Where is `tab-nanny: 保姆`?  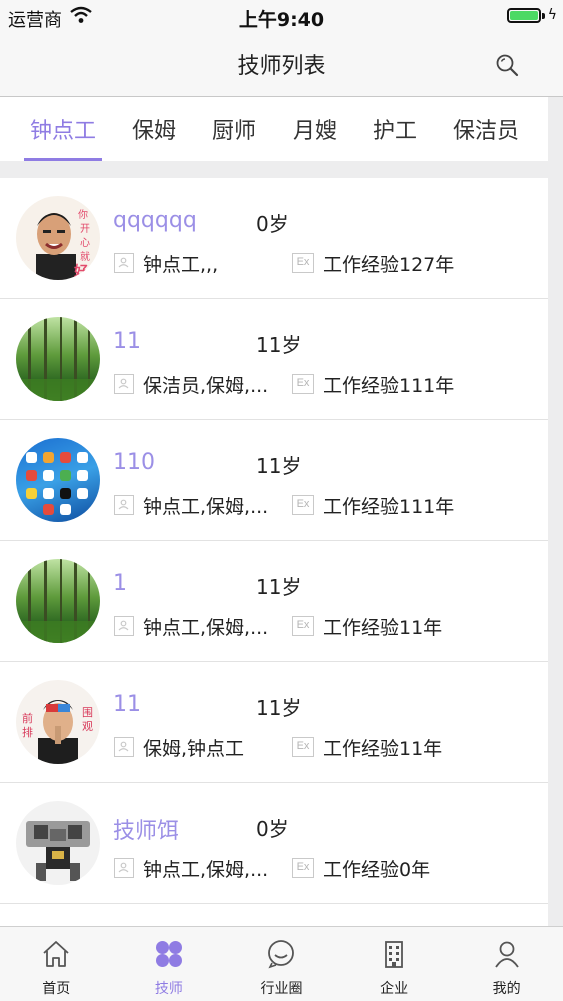 tab-nanny: 保姆 is located at coordinates (154, 129).